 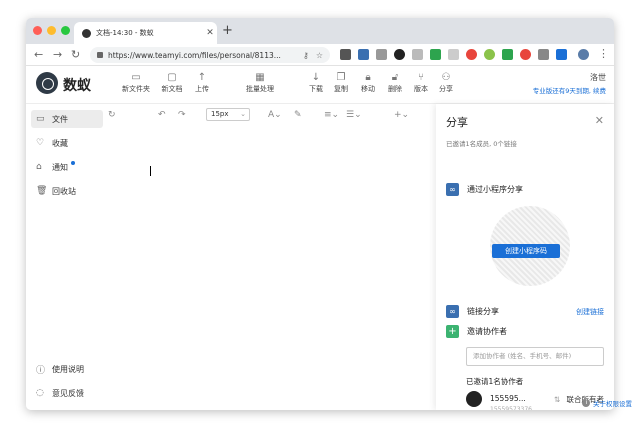 I want to click on share-title: 分享, so click(x=457, y=122).